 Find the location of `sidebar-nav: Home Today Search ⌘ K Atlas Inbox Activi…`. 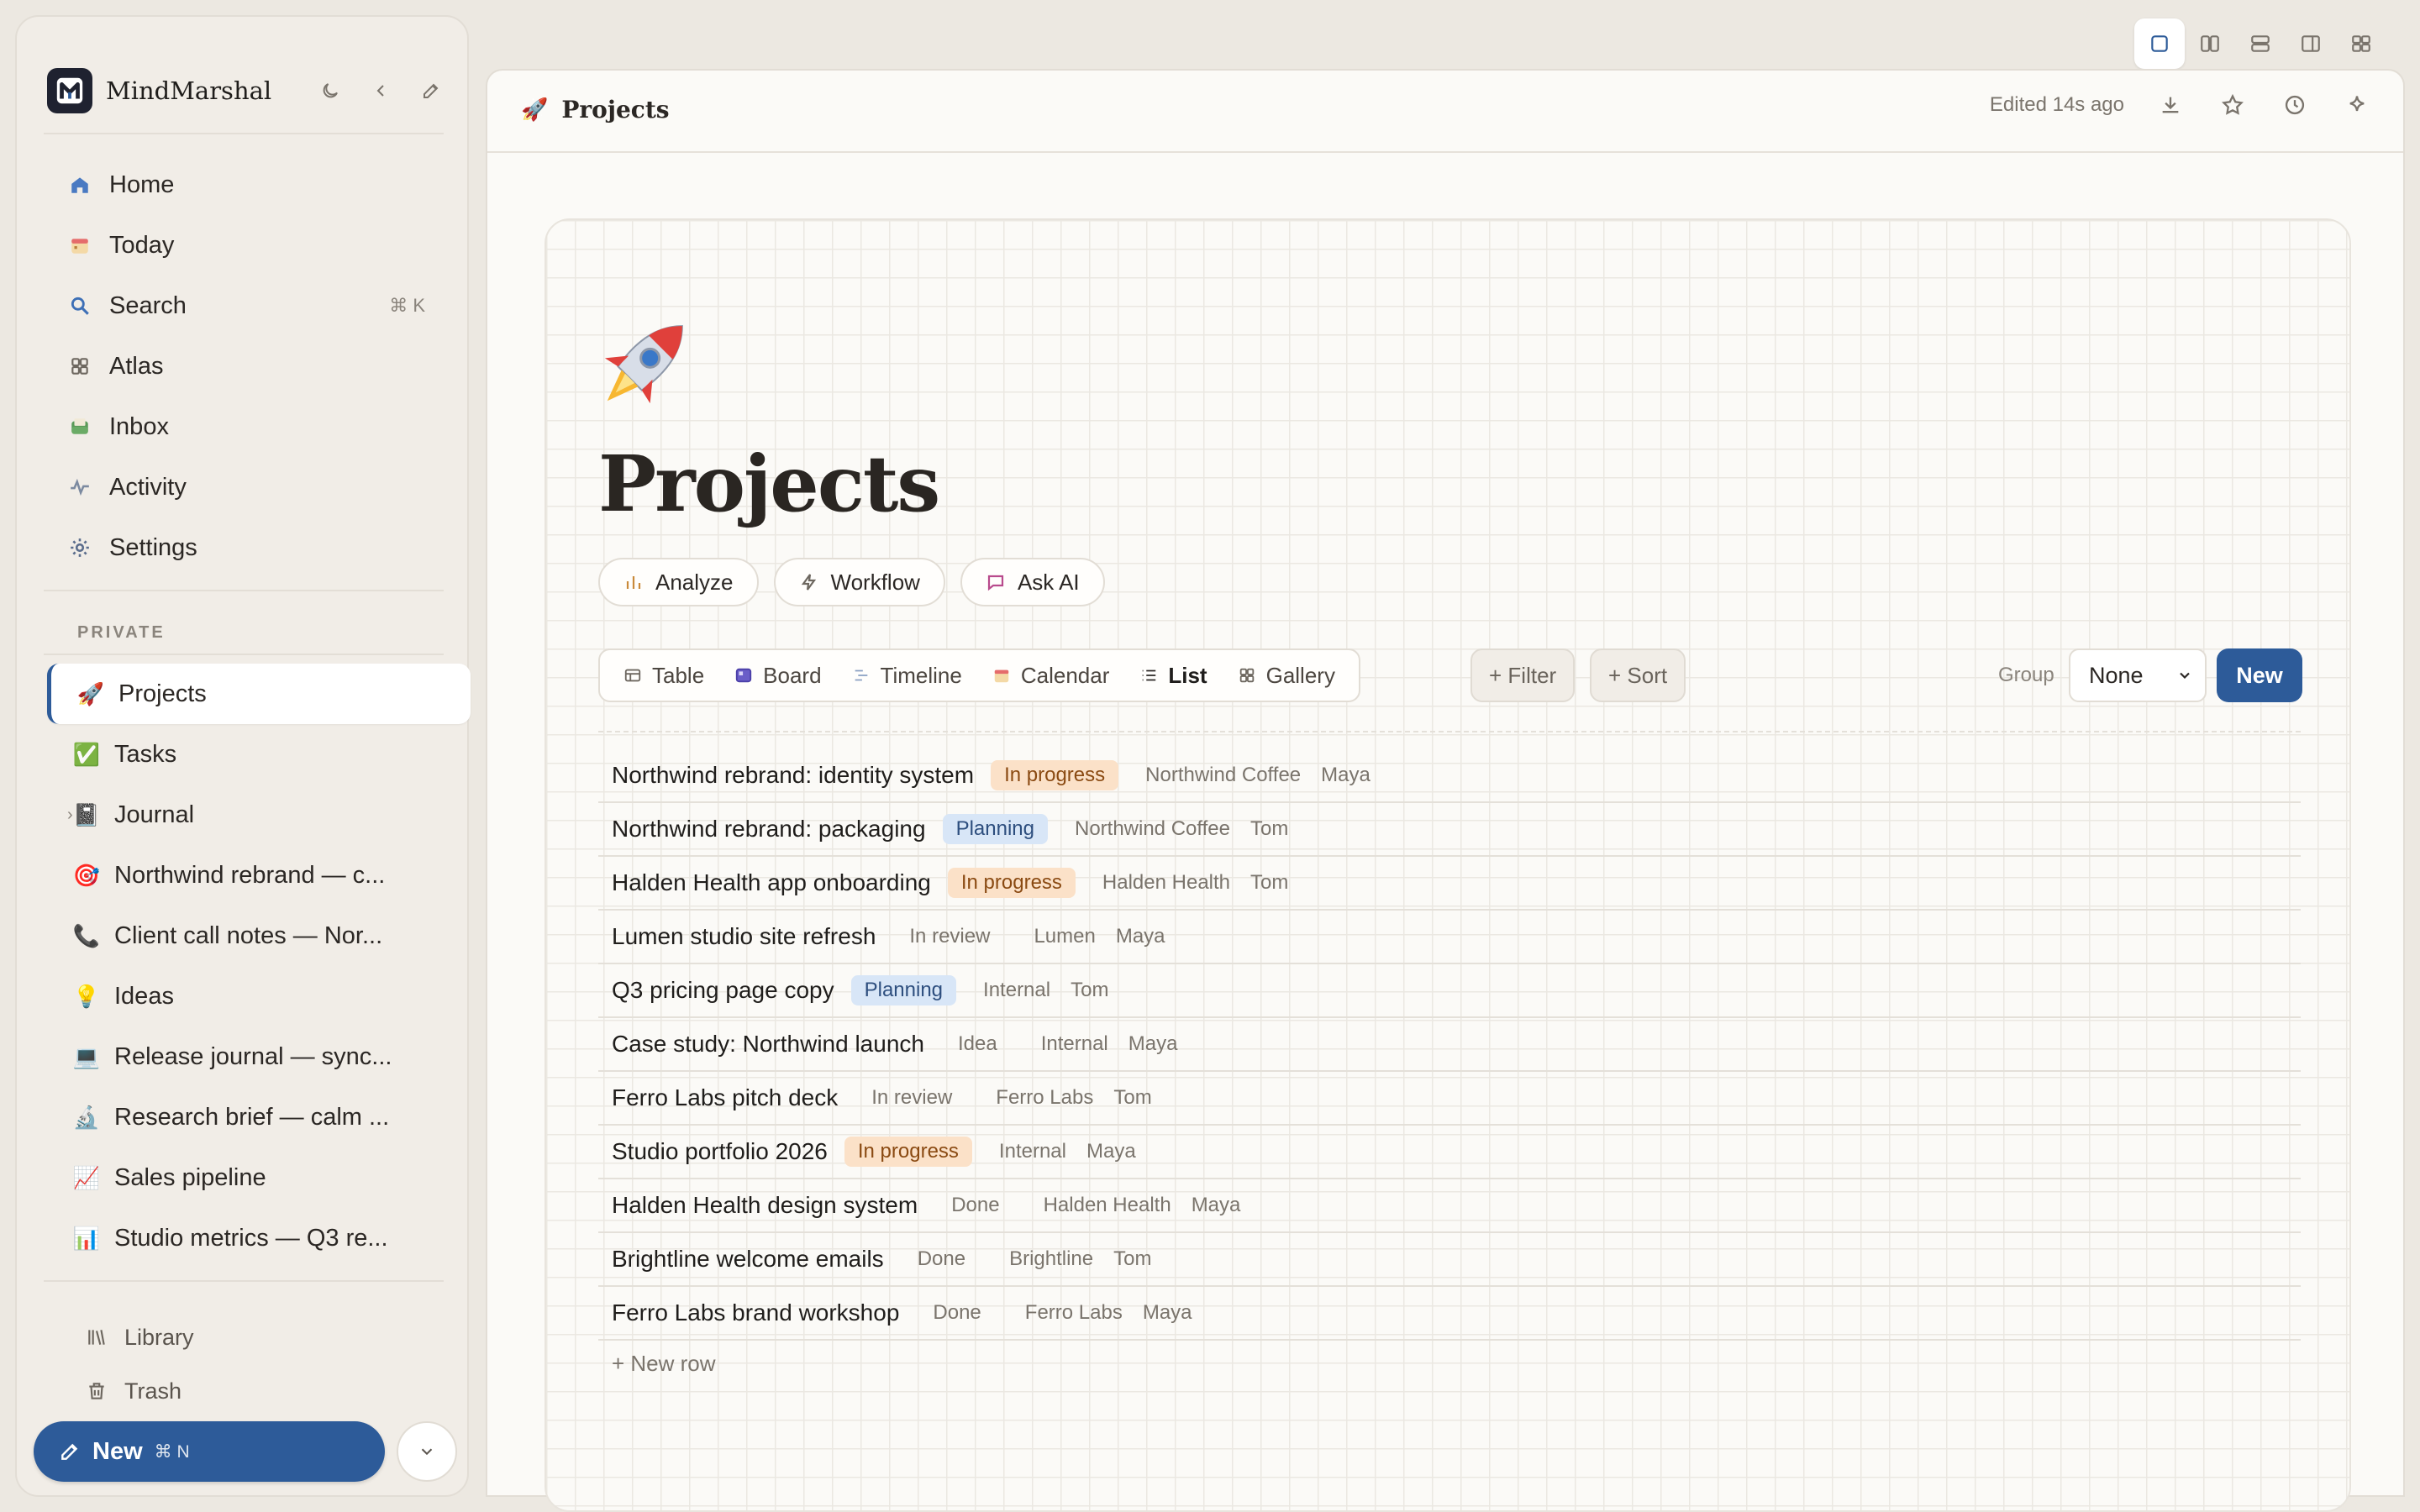

sidebar-nav: Home Today Search ⌘ K Atlas Inbox Activi… is located at coordinates (248, 366).